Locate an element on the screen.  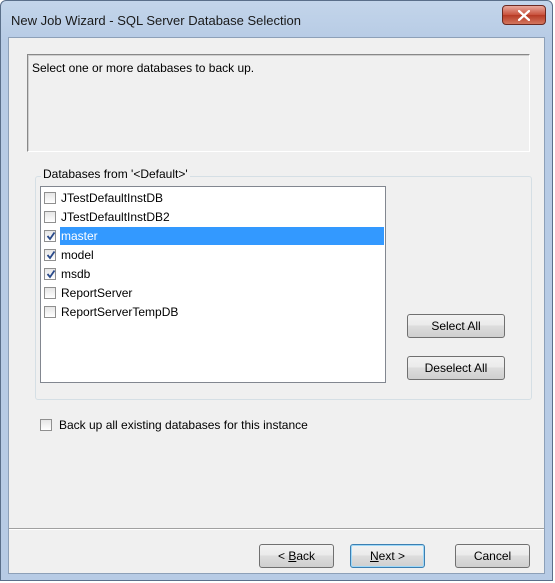
database-name: ReportServerTempDB is located at coordinates (120, 312).